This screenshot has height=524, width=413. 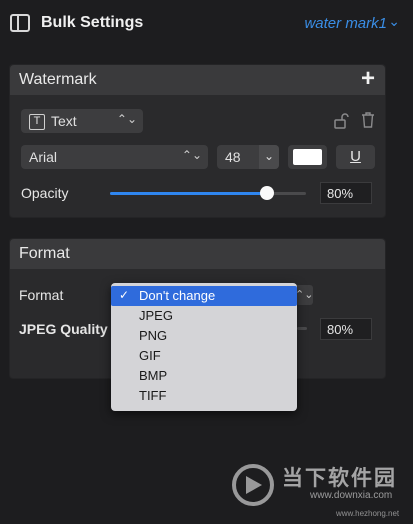 What do you see at coordinates (156, 315) in the screenshot?
I see `format-option-label: JPEG` at bounding box center [156, 315].